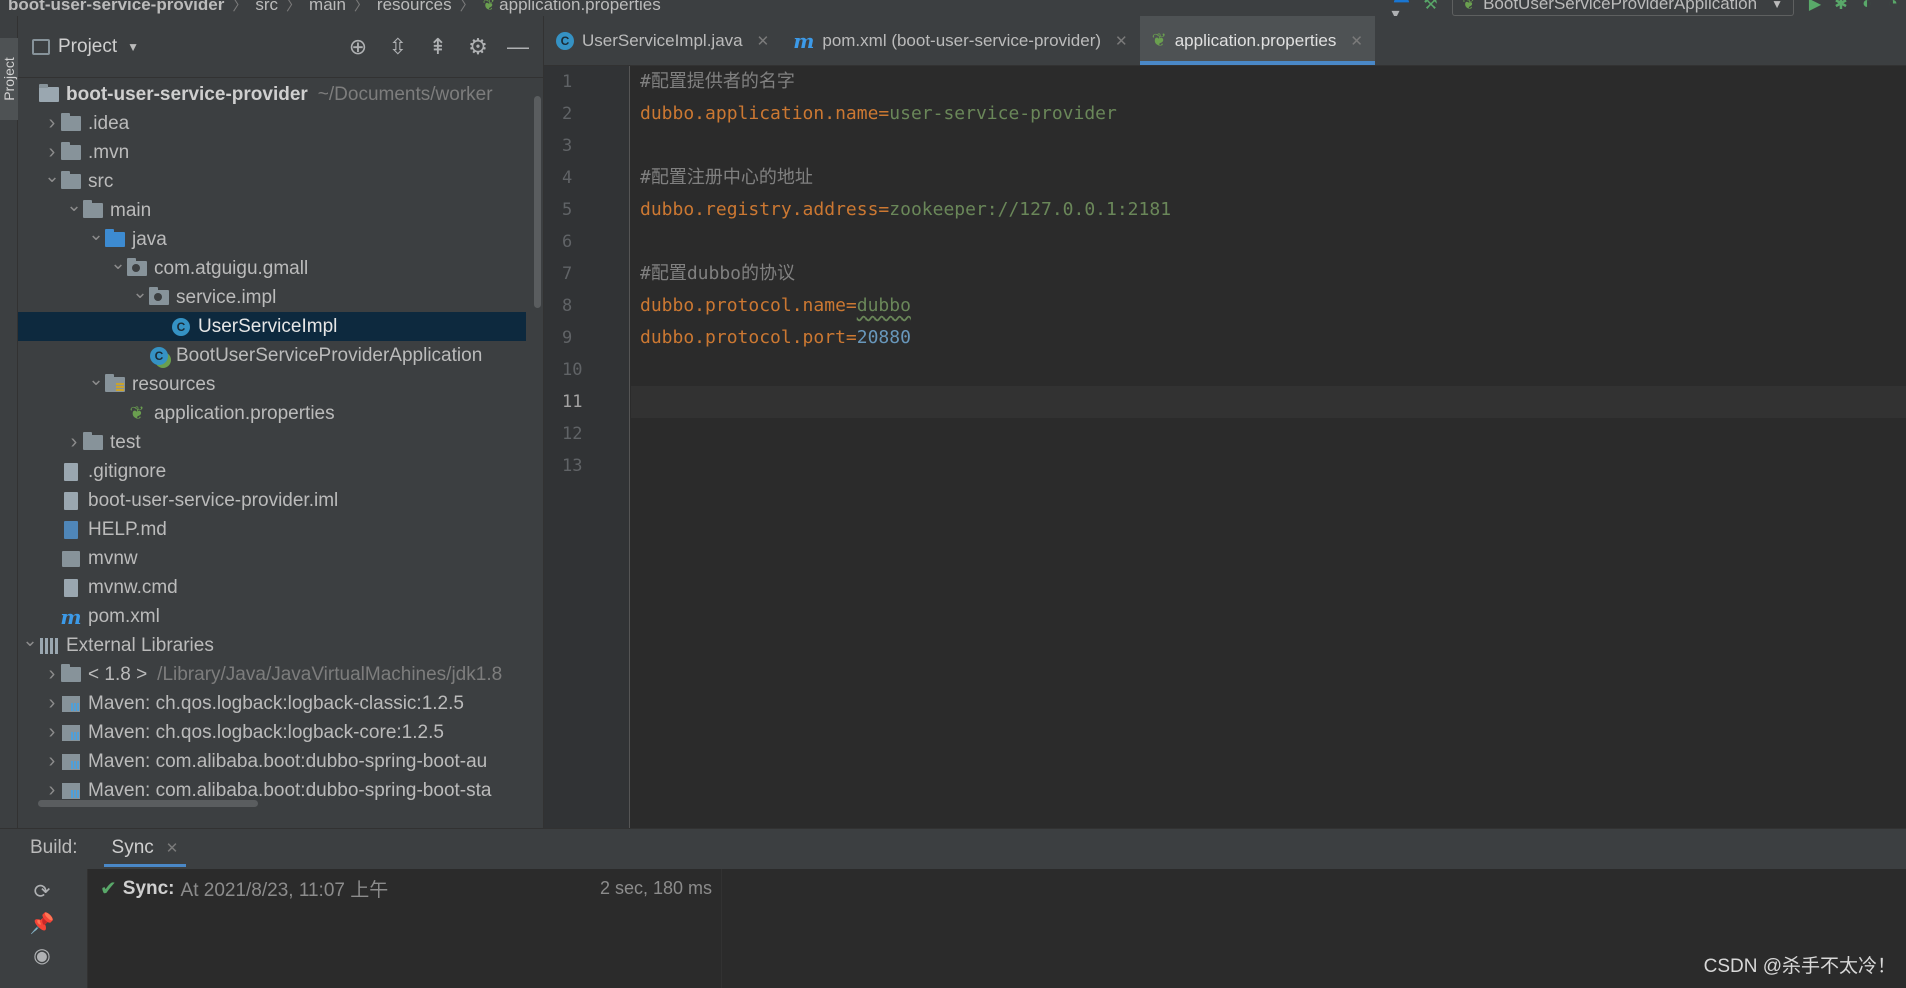 The image size is (1906, 988). I want to click on tree-item: .gitignore, so click(272, 471).